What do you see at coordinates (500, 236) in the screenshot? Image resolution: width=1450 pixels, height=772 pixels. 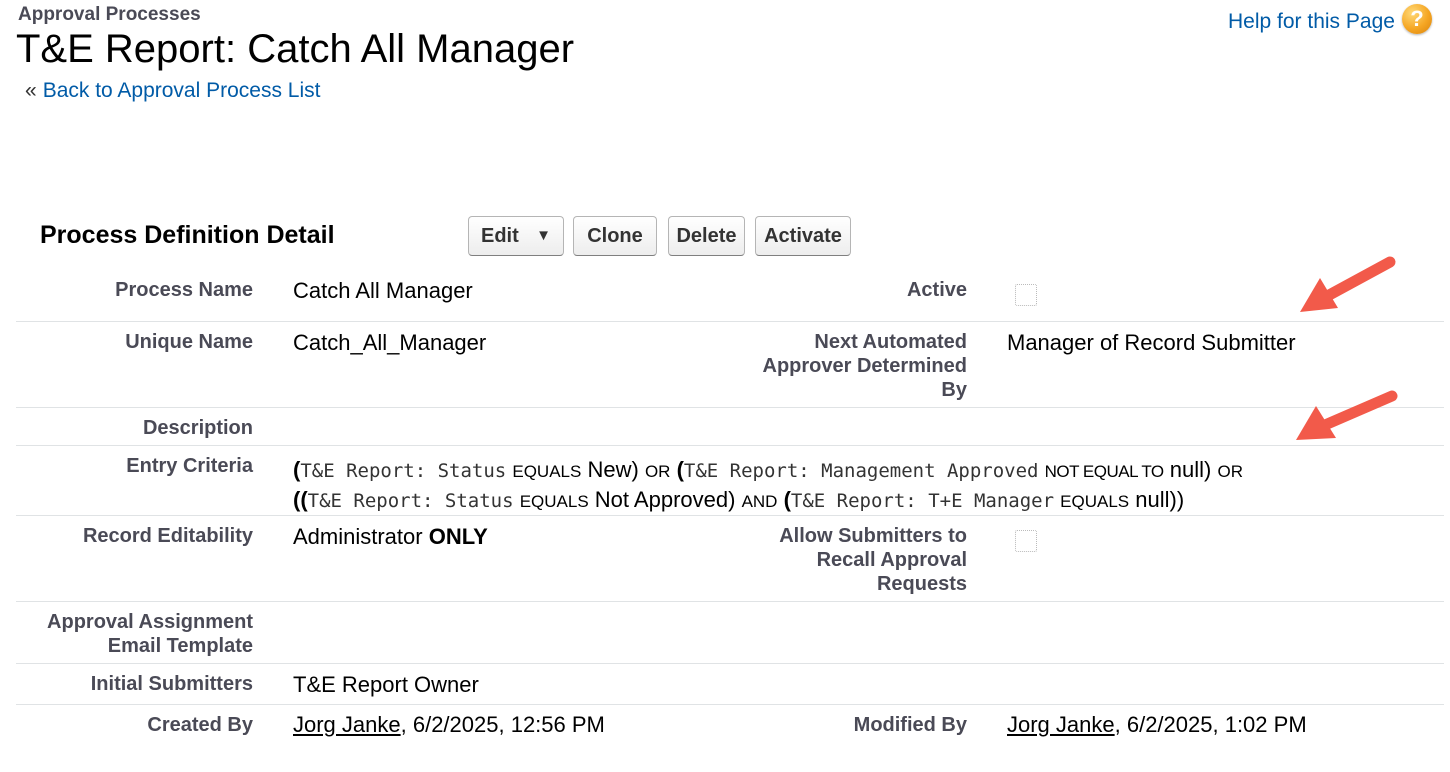 I see `edit-button-label: Edit` at bounding box center [500, 236].